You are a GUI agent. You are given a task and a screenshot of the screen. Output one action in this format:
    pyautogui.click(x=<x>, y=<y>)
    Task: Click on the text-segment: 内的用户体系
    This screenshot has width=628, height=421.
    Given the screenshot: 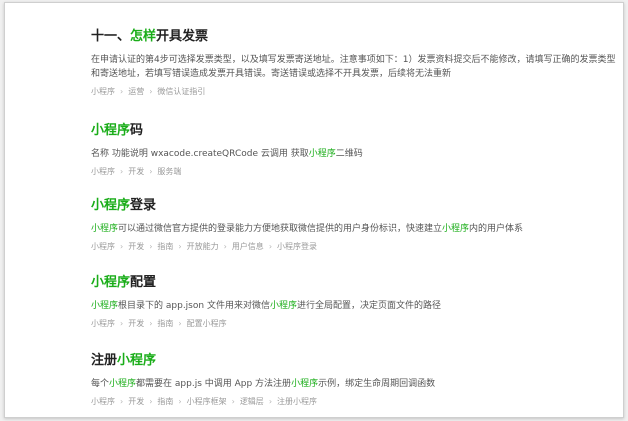 What is the action you would take?
    pyautogui.click(x=496, y=229)
    